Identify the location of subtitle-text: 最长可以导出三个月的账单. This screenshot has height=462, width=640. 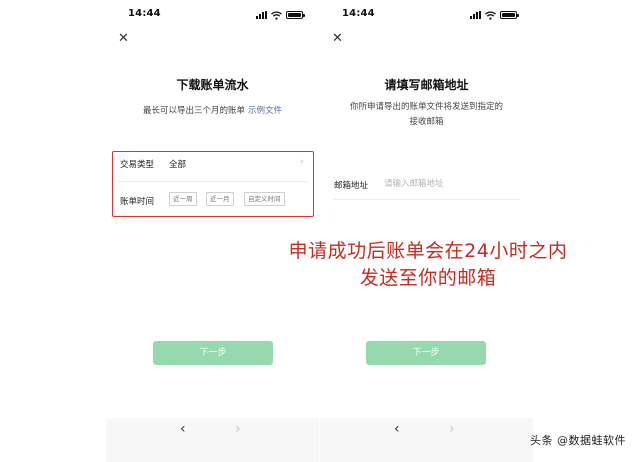
(193, 111).